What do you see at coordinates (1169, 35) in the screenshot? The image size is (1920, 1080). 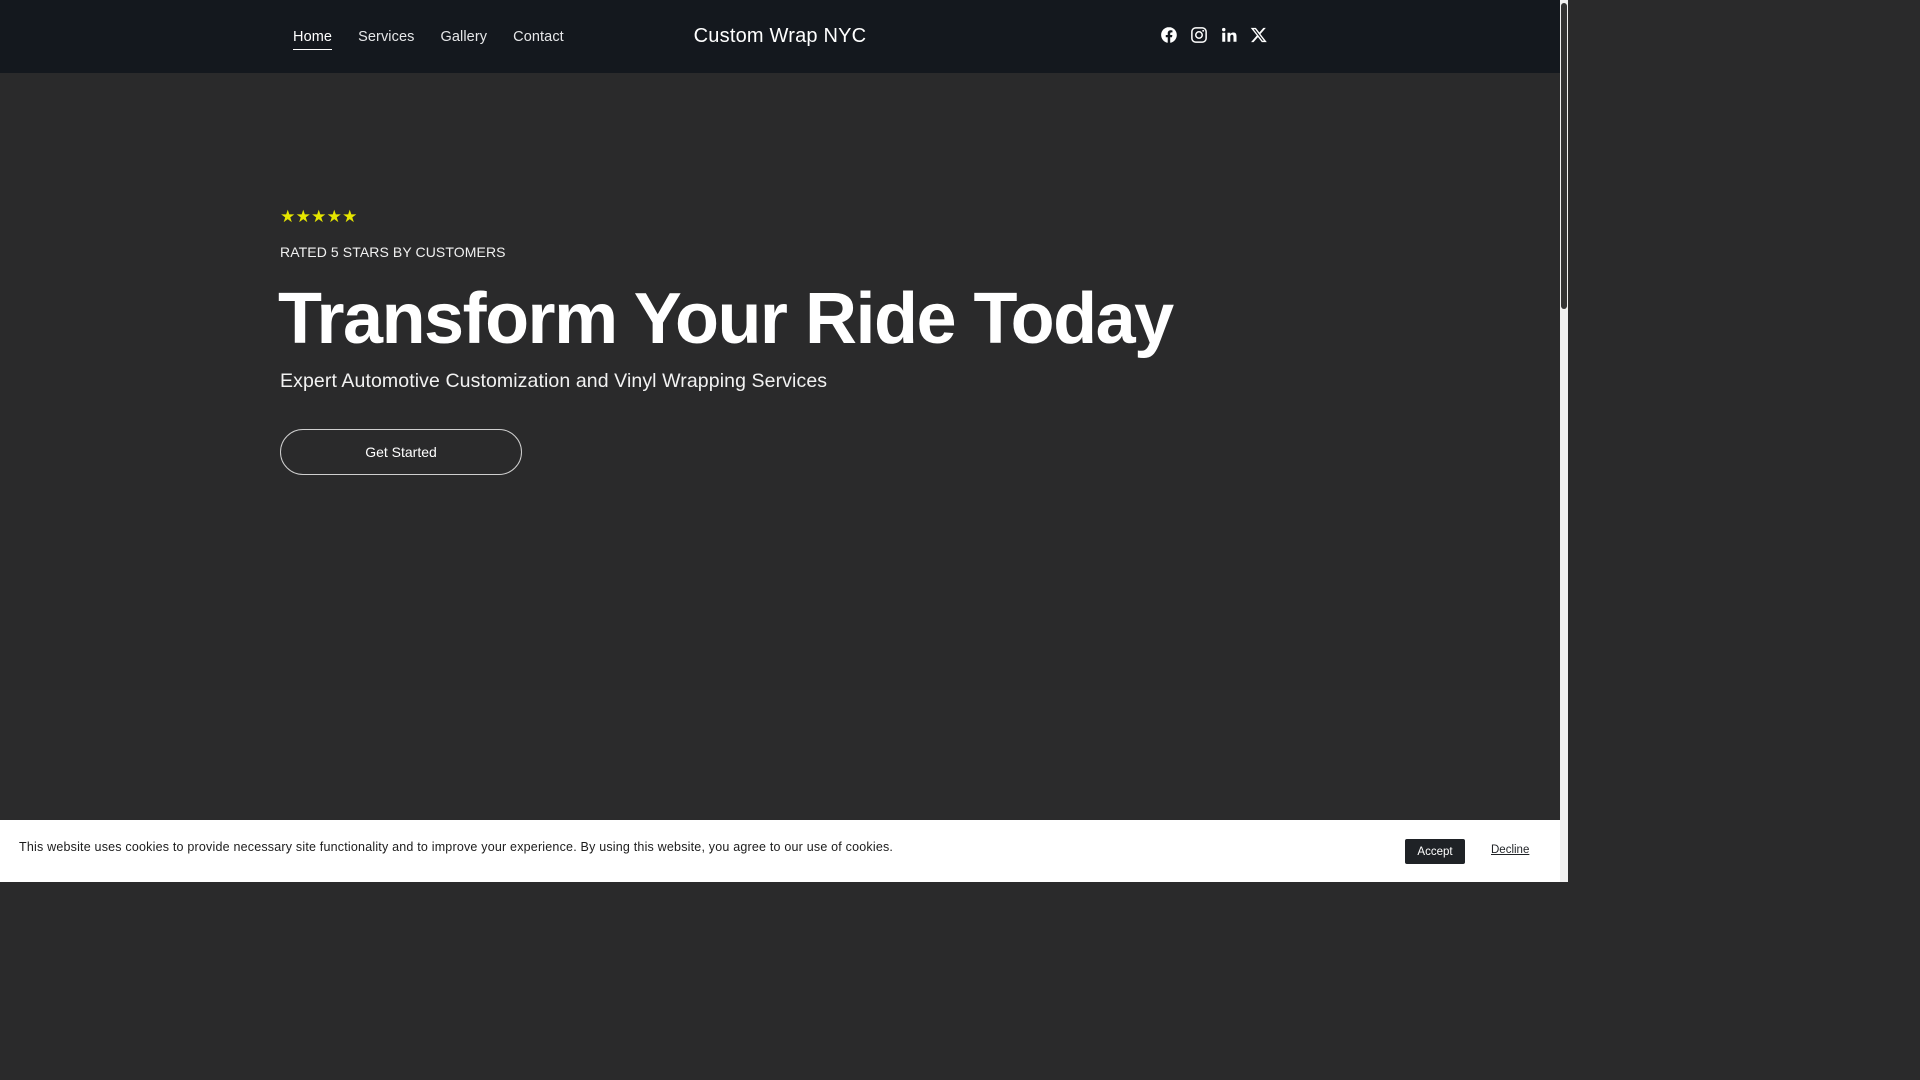 I see `facebook-icon` at bounding box center [1169, 35].